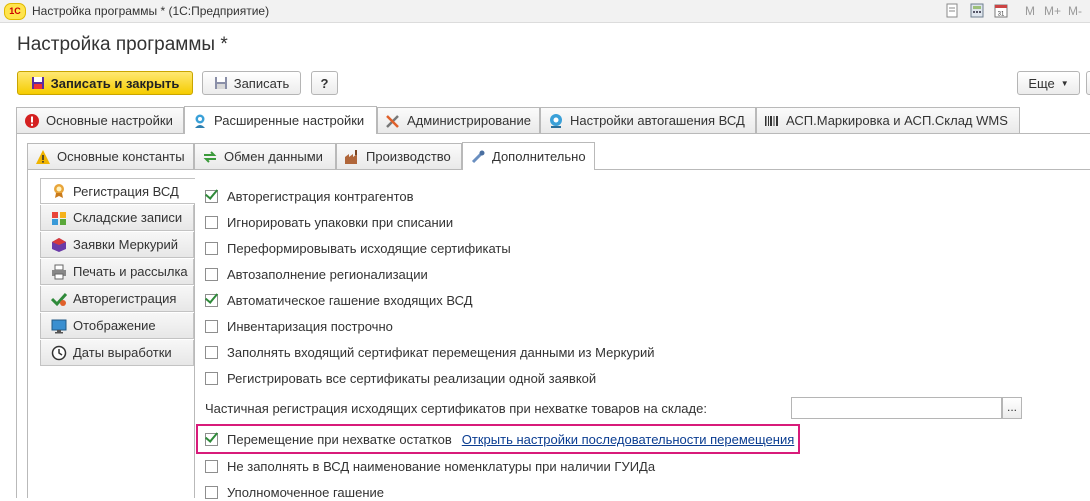 The width and height of the screenshot is (1090, 501). I want to click on exchange-icon, so click(210, 157).